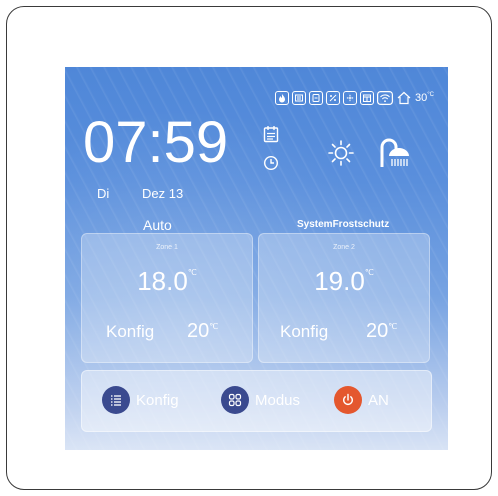 This screenshot has height=496, width=498. Describe the element at coordinates (341, 153) in the screenshot. I see `sun-icon` at that location.